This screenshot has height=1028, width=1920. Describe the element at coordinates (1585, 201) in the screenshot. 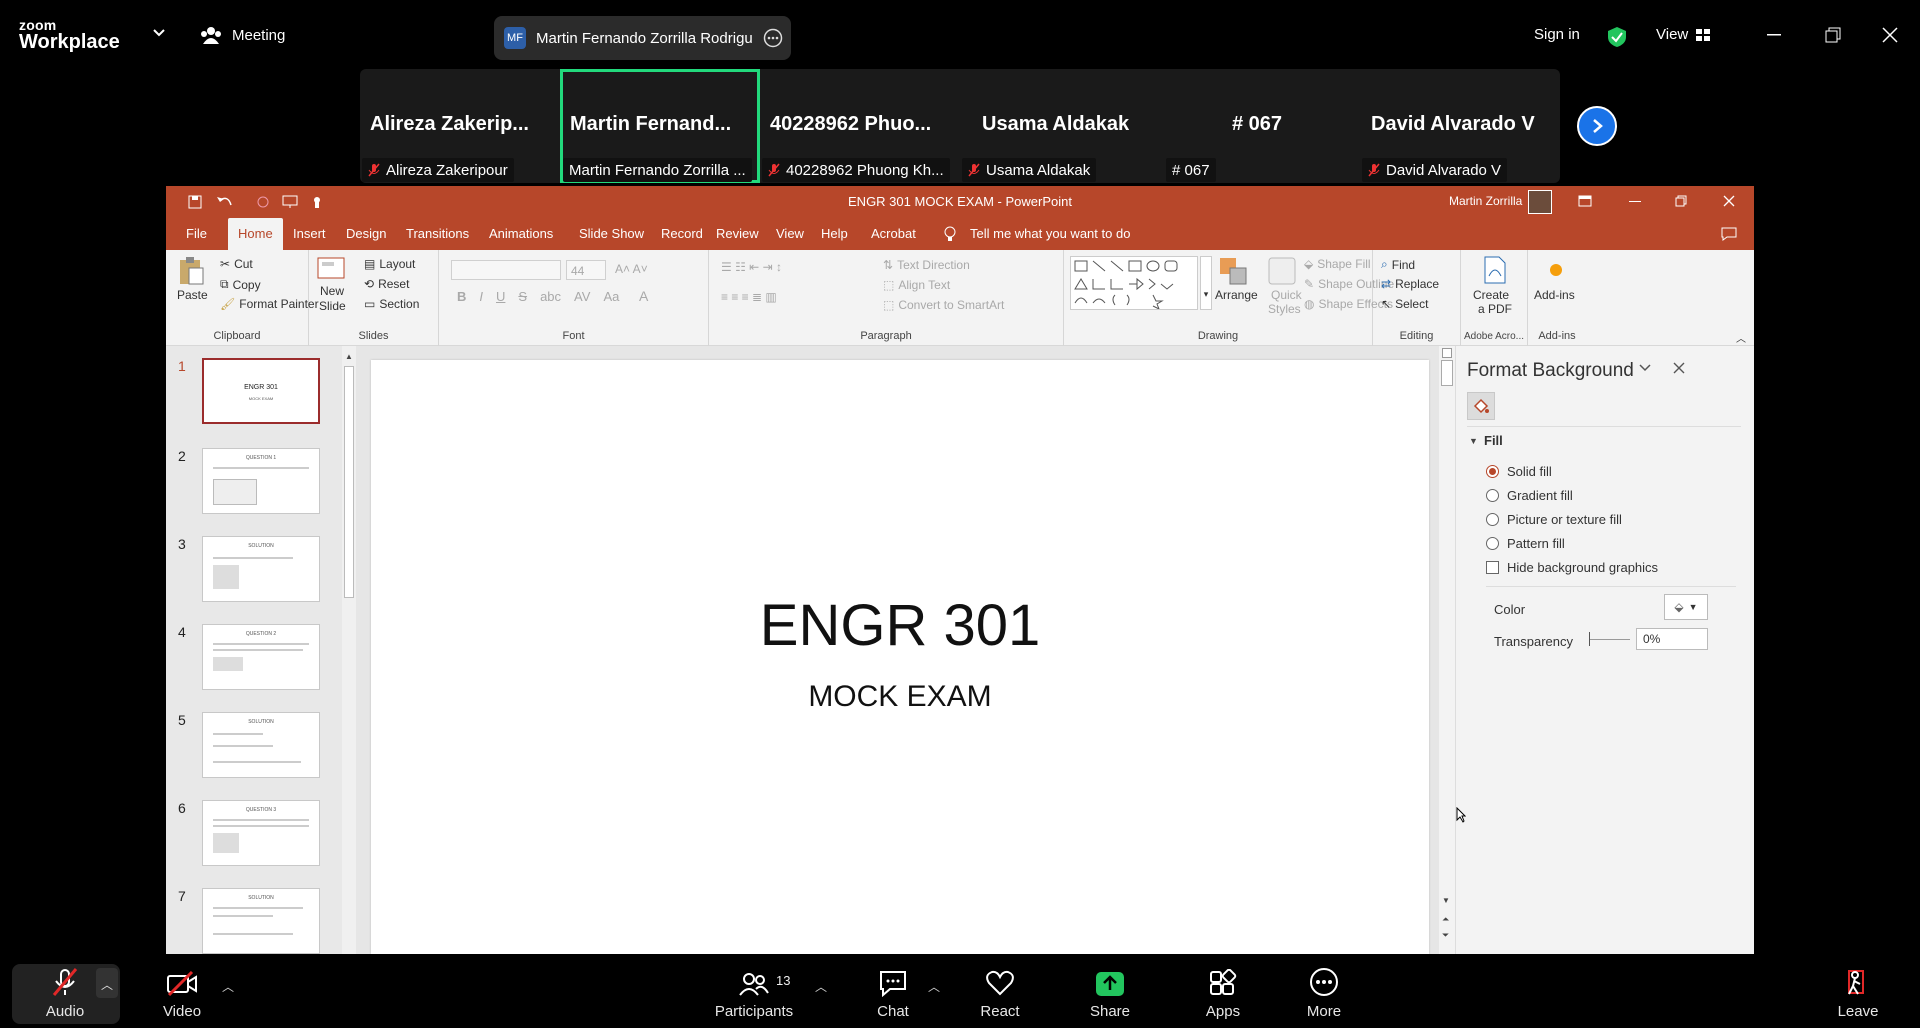

I see `ribbon-display-icon` at that location.